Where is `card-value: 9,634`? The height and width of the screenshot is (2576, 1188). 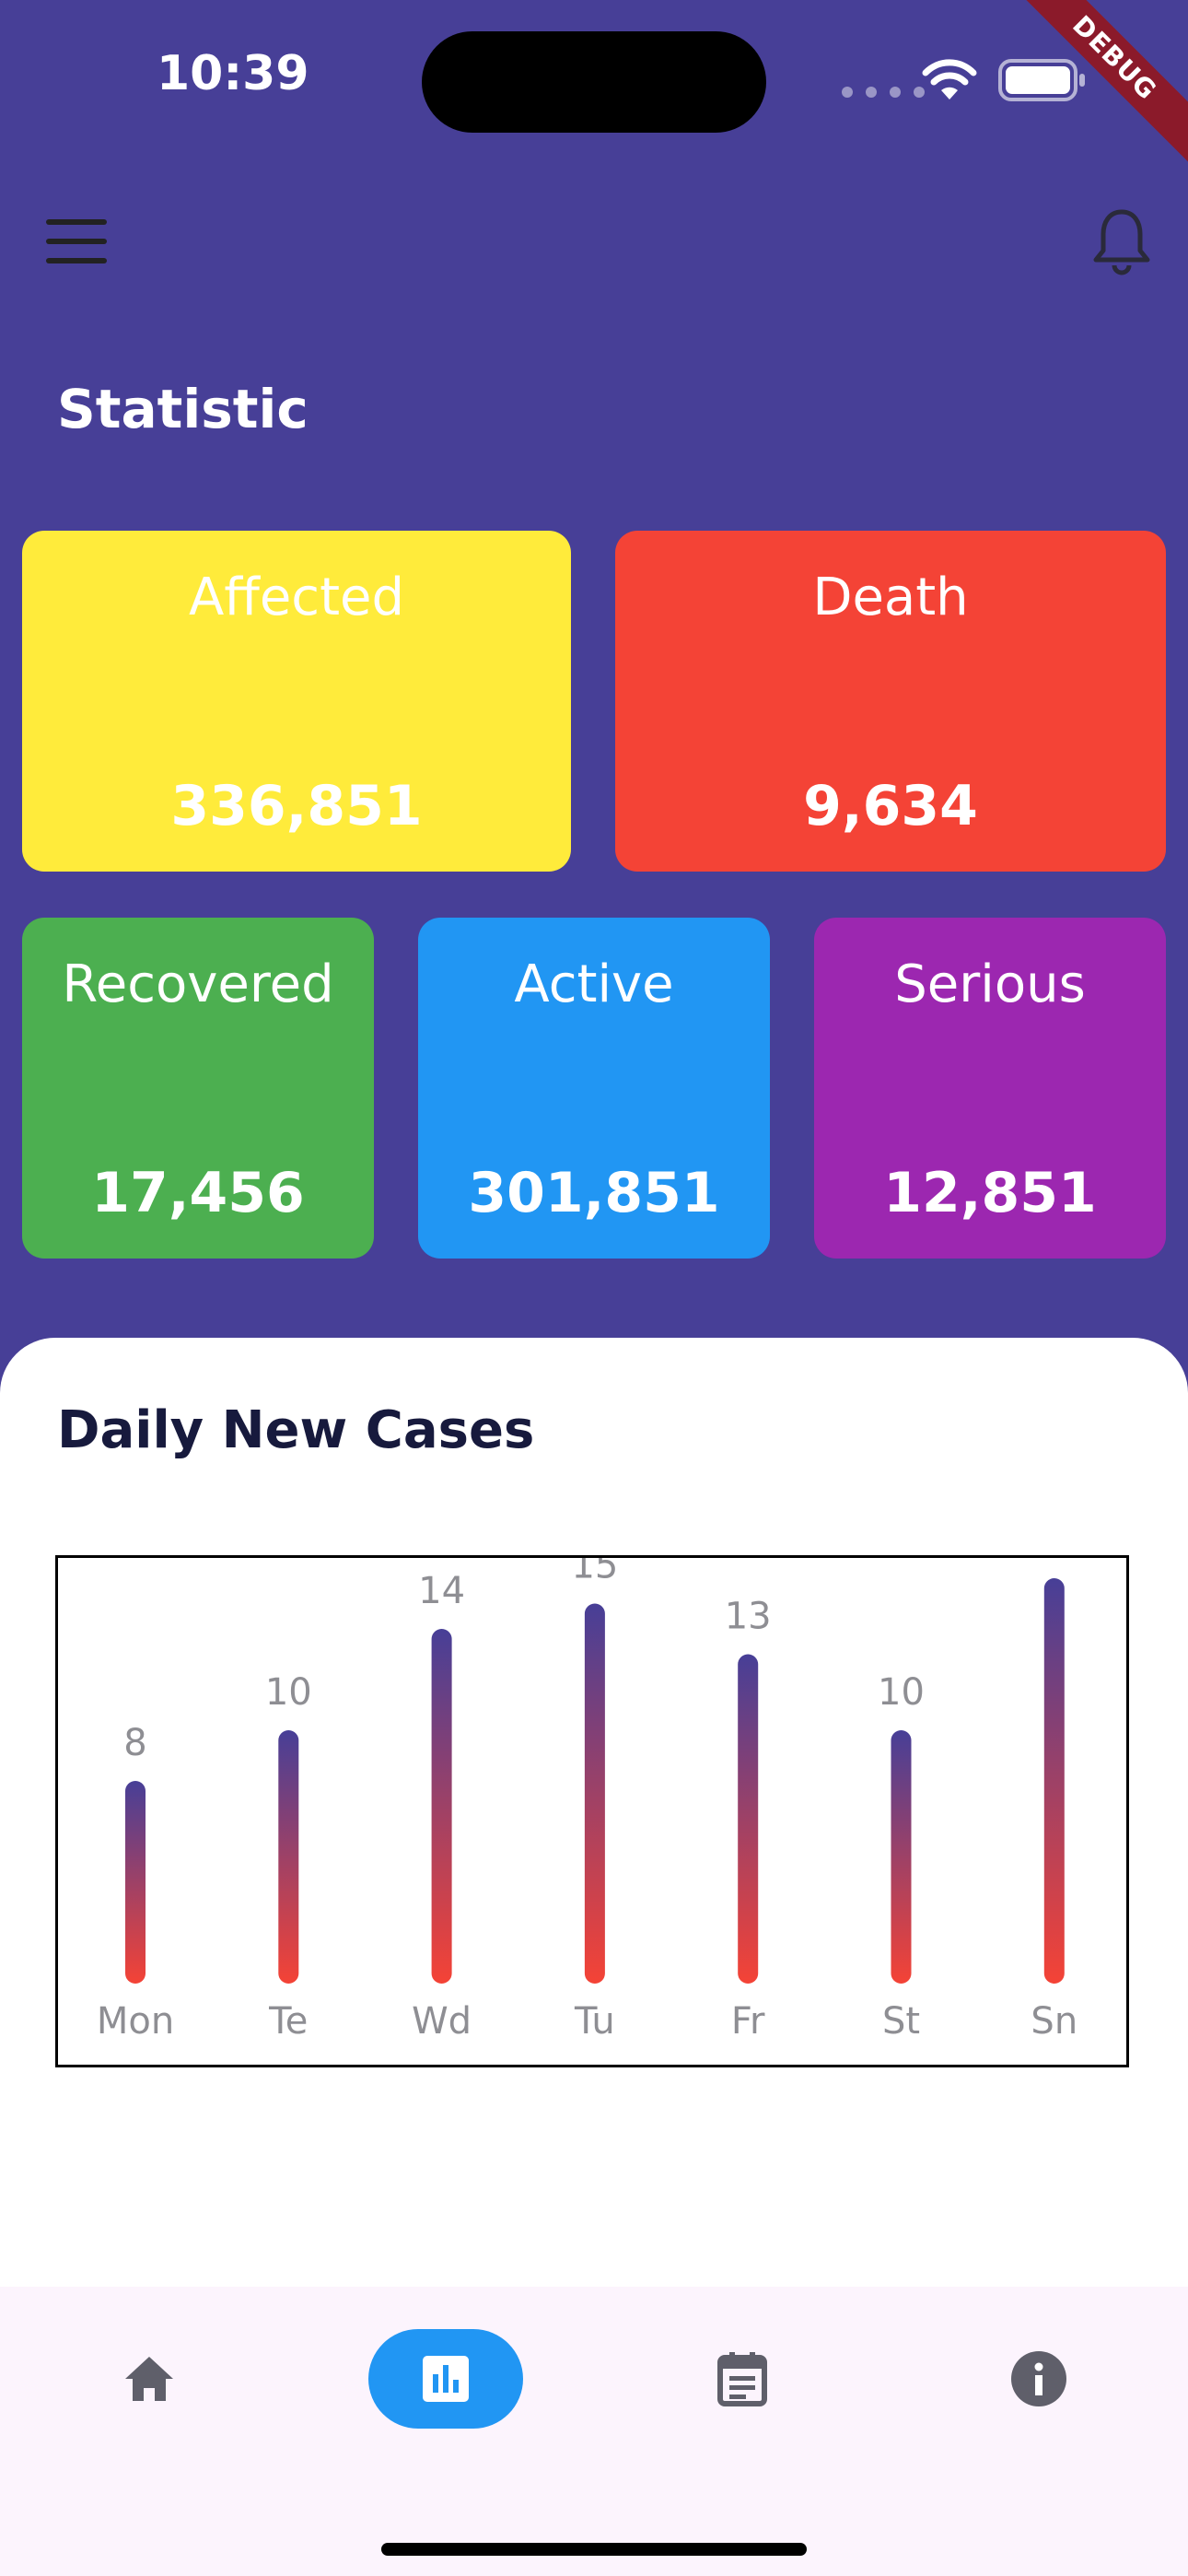 card-value: 9,634 is located at coordinates (890, 806).